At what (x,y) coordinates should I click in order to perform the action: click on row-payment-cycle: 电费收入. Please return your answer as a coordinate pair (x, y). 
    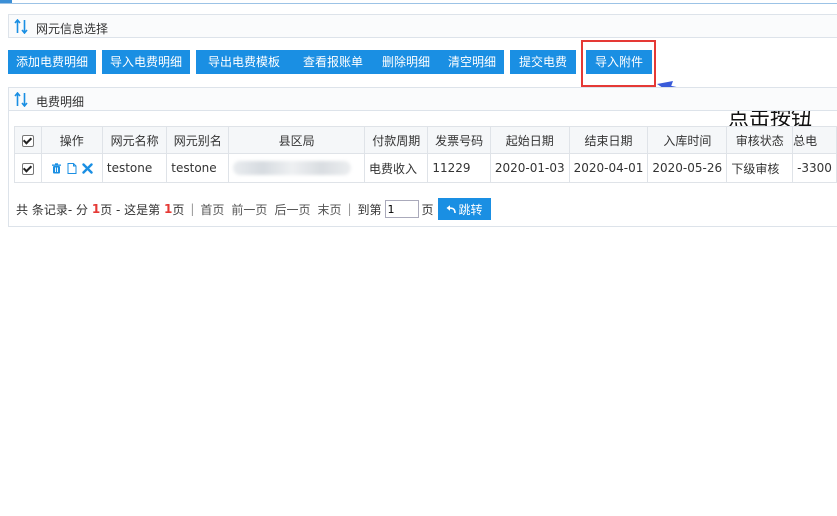
    Looking at the image, I should click on (396, 168).